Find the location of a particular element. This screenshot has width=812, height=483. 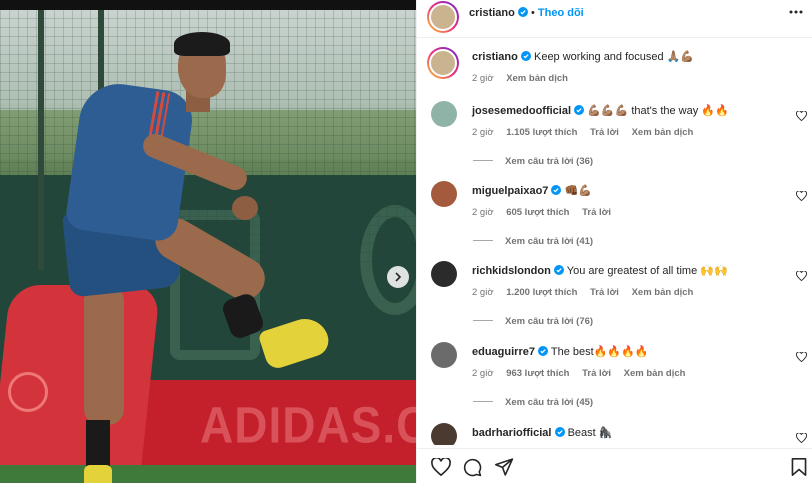

comment-likes: 963 lượt thích is located at coordinates (537, 373).